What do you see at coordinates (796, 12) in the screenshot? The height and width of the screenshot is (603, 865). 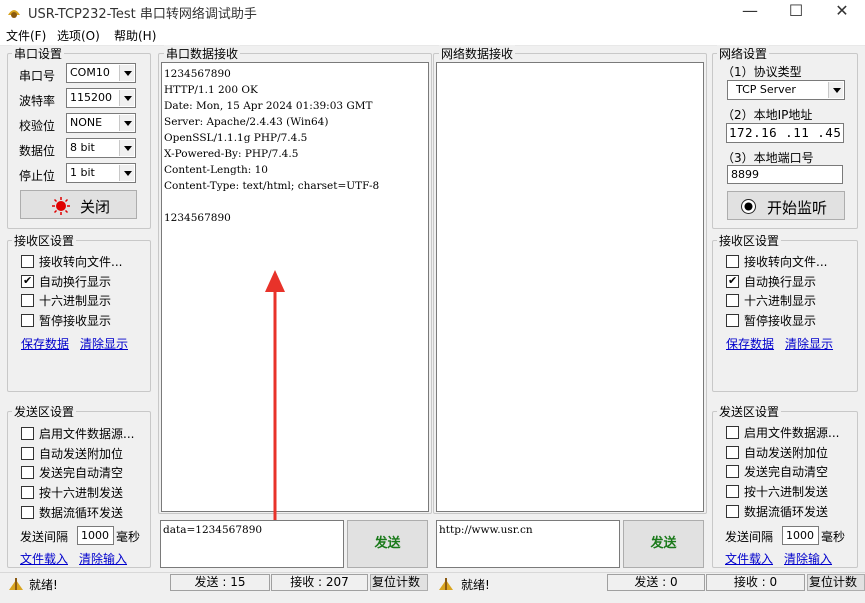 I see `maximize-button: ☐` at bounding box center [796, 12].